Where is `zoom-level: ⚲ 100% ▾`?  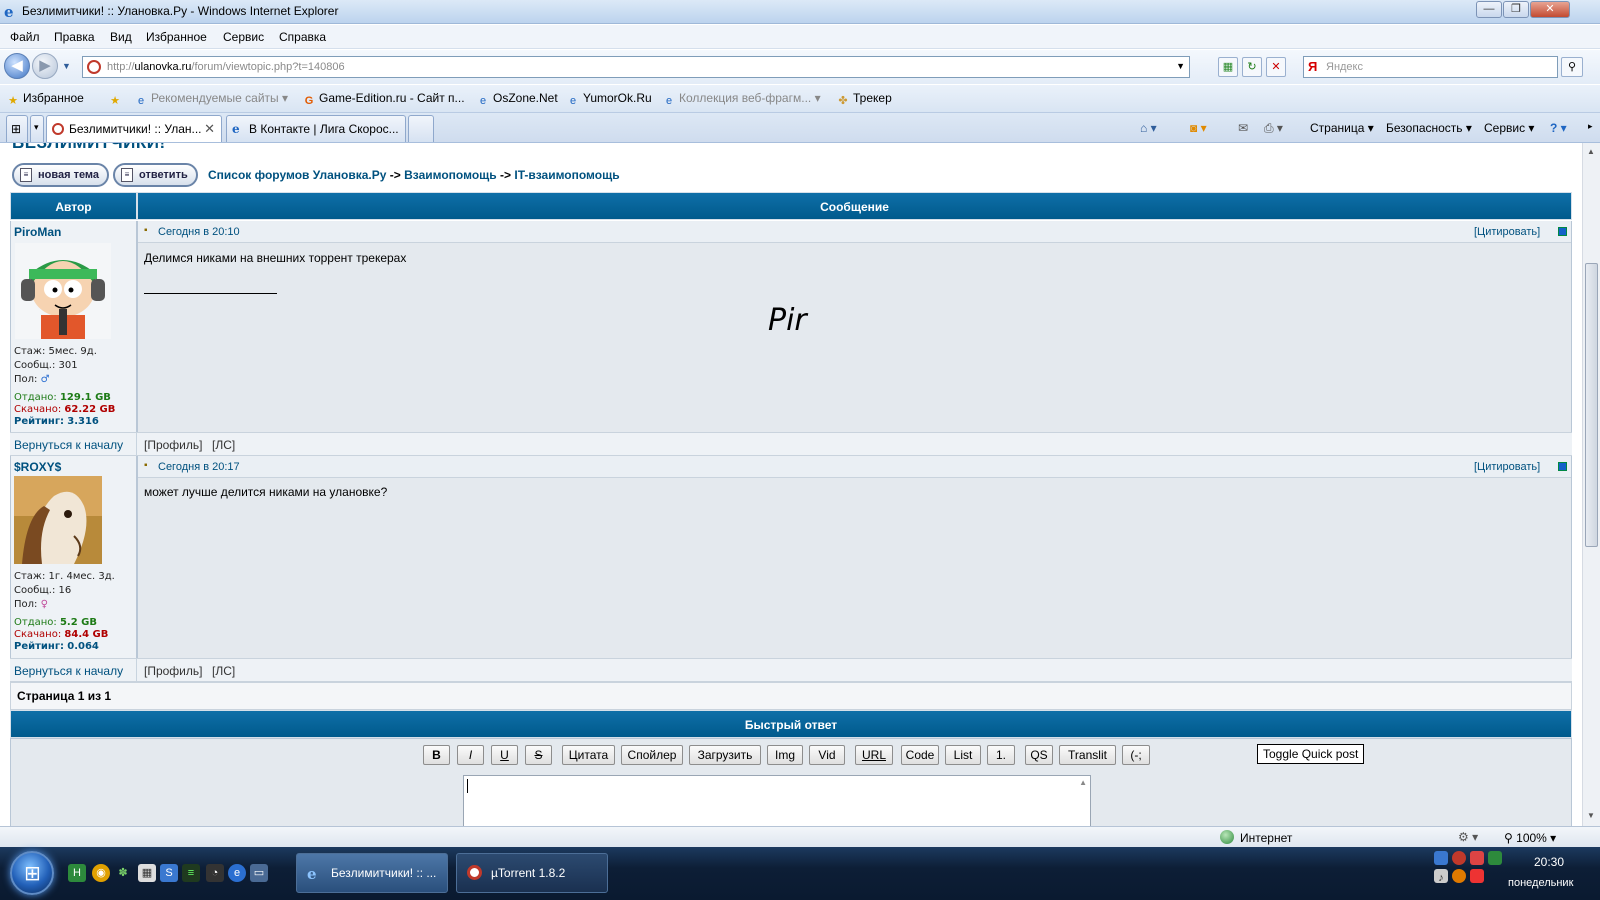
zoom-level: ⚲ 100% ▾ is located at coordinates (1530, 838).